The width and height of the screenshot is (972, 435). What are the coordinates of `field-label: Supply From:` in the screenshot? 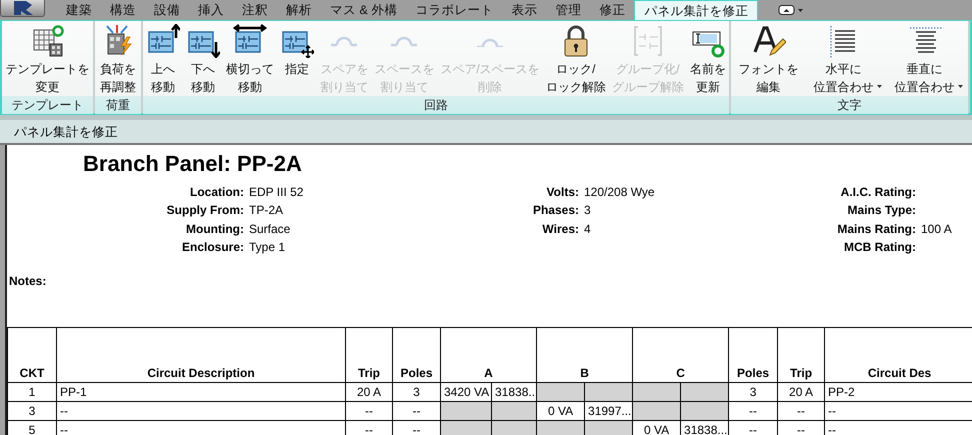 It's located at (205, 211).